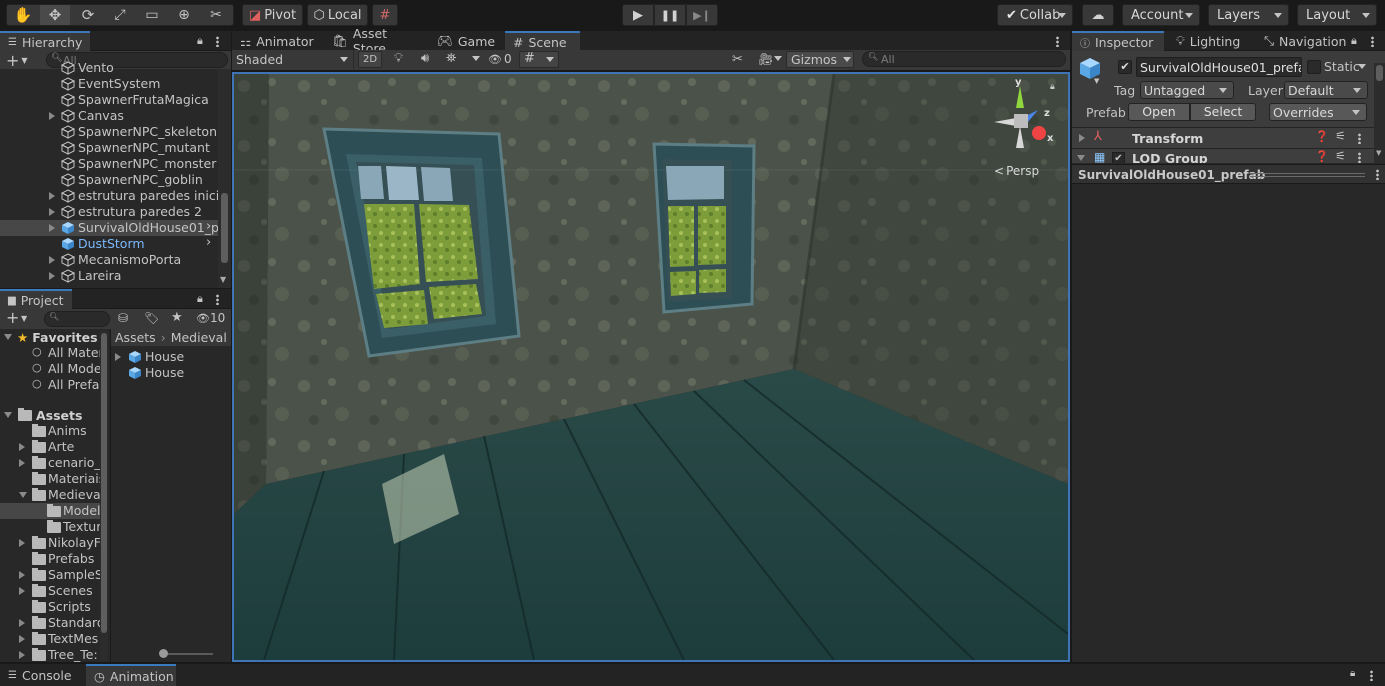 This screenshot has height=686, width=1385. Describe the element at coordinates (1082, 138) in the screenshot. I see `transform-fold-icon` at that location.